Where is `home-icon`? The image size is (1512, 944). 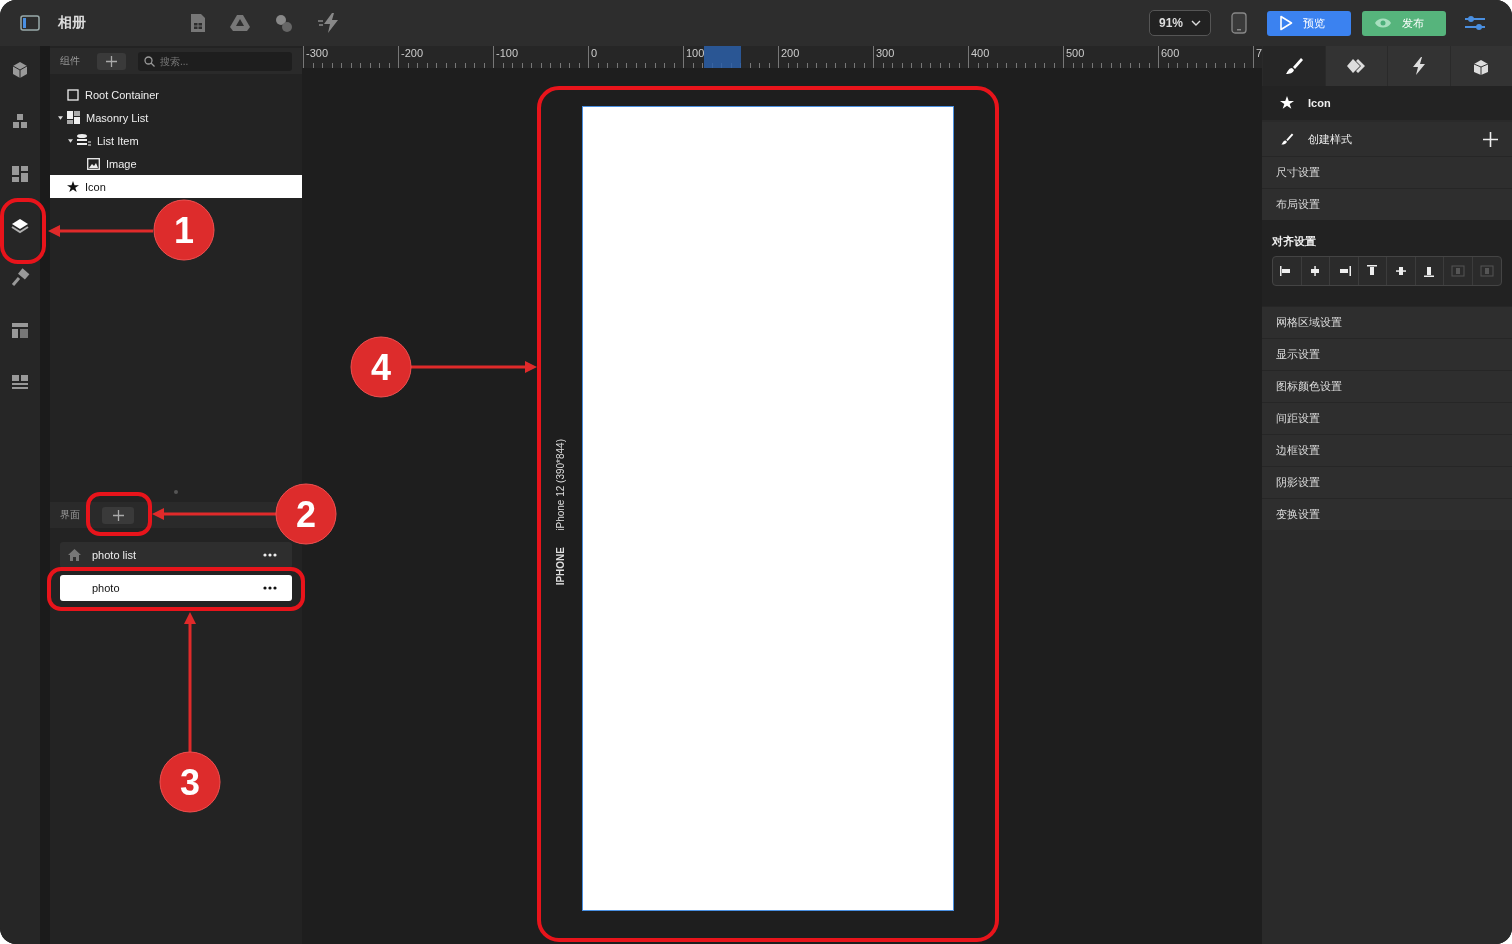
home-icon is located at coordinates (74, 555).